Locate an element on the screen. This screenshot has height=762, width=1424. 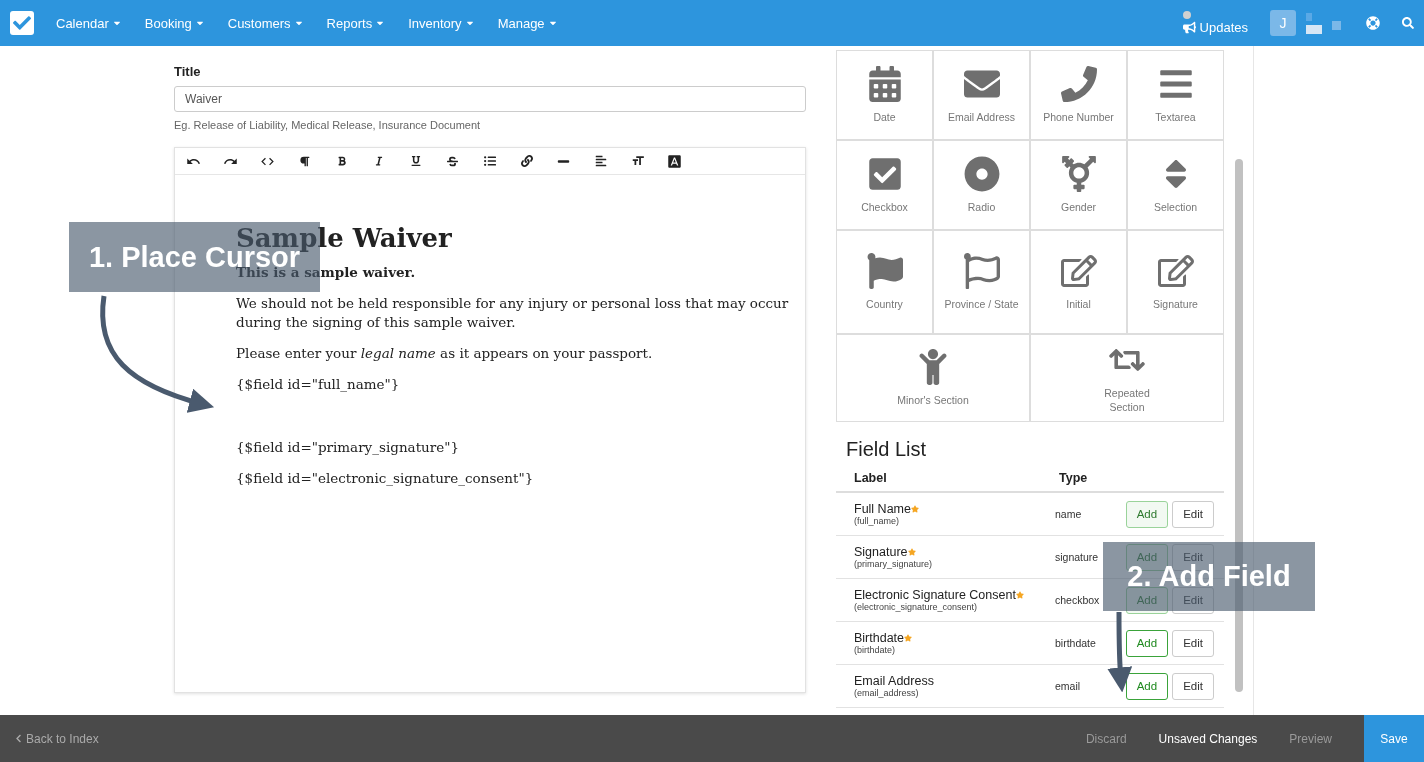
phone-icon is located at coordinates (1078, 84).